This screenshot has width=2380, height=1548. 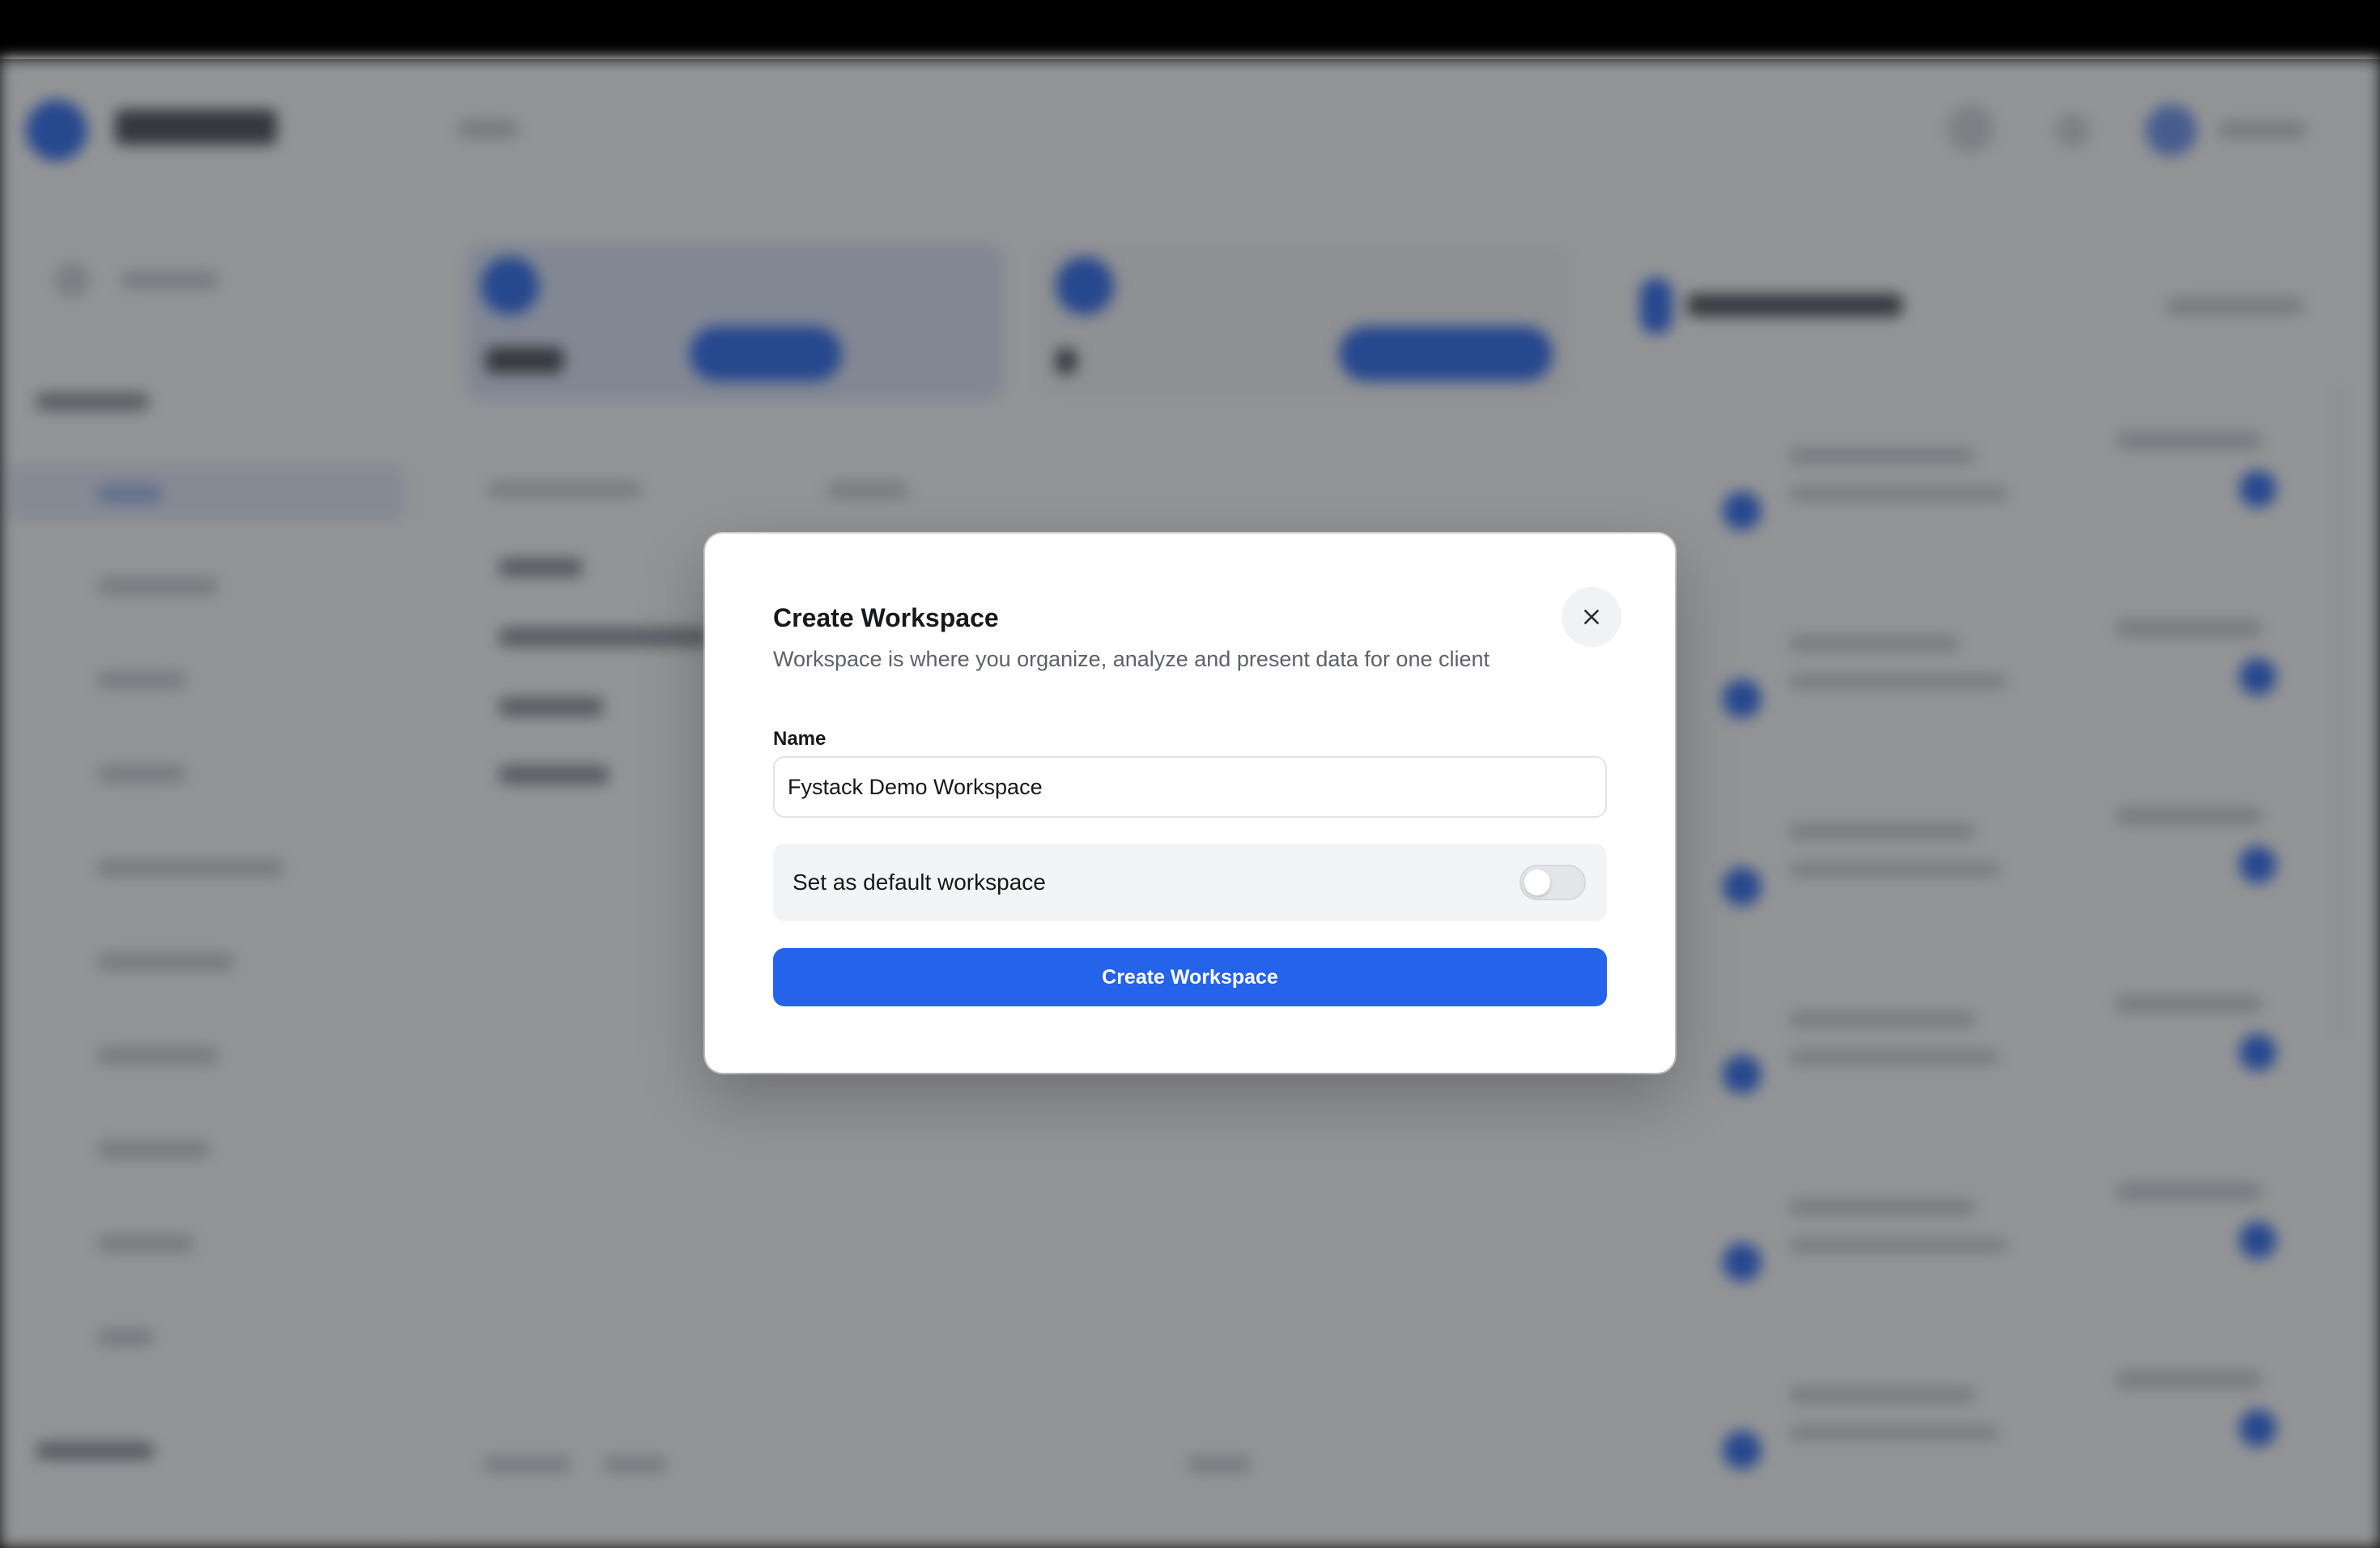 I want to click on top-black-bar, so click(x=1190, y=29).